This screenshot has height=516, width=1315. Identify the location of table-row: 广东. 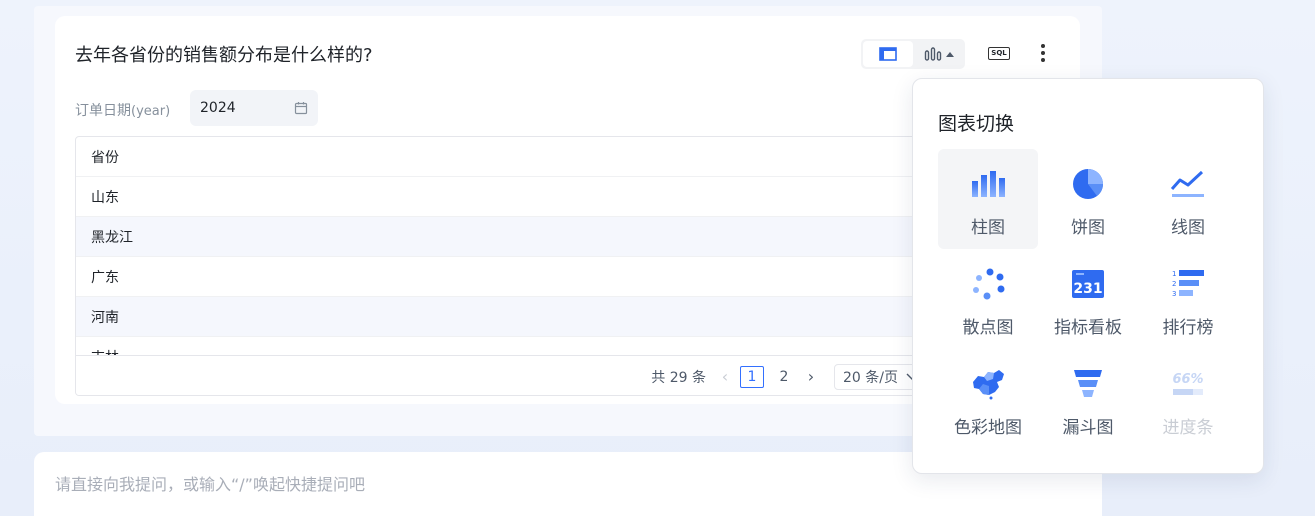
(505, 277).